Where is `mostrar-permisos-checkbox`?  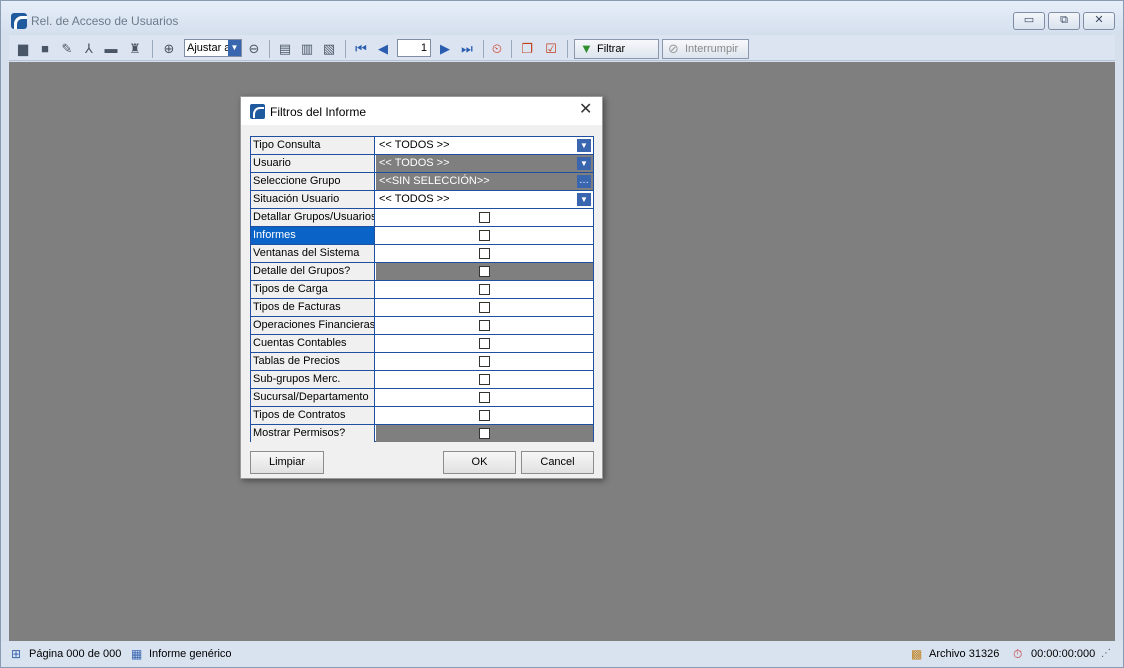 mostrar-permisos-checkbox is located at coordinates (484, 433).